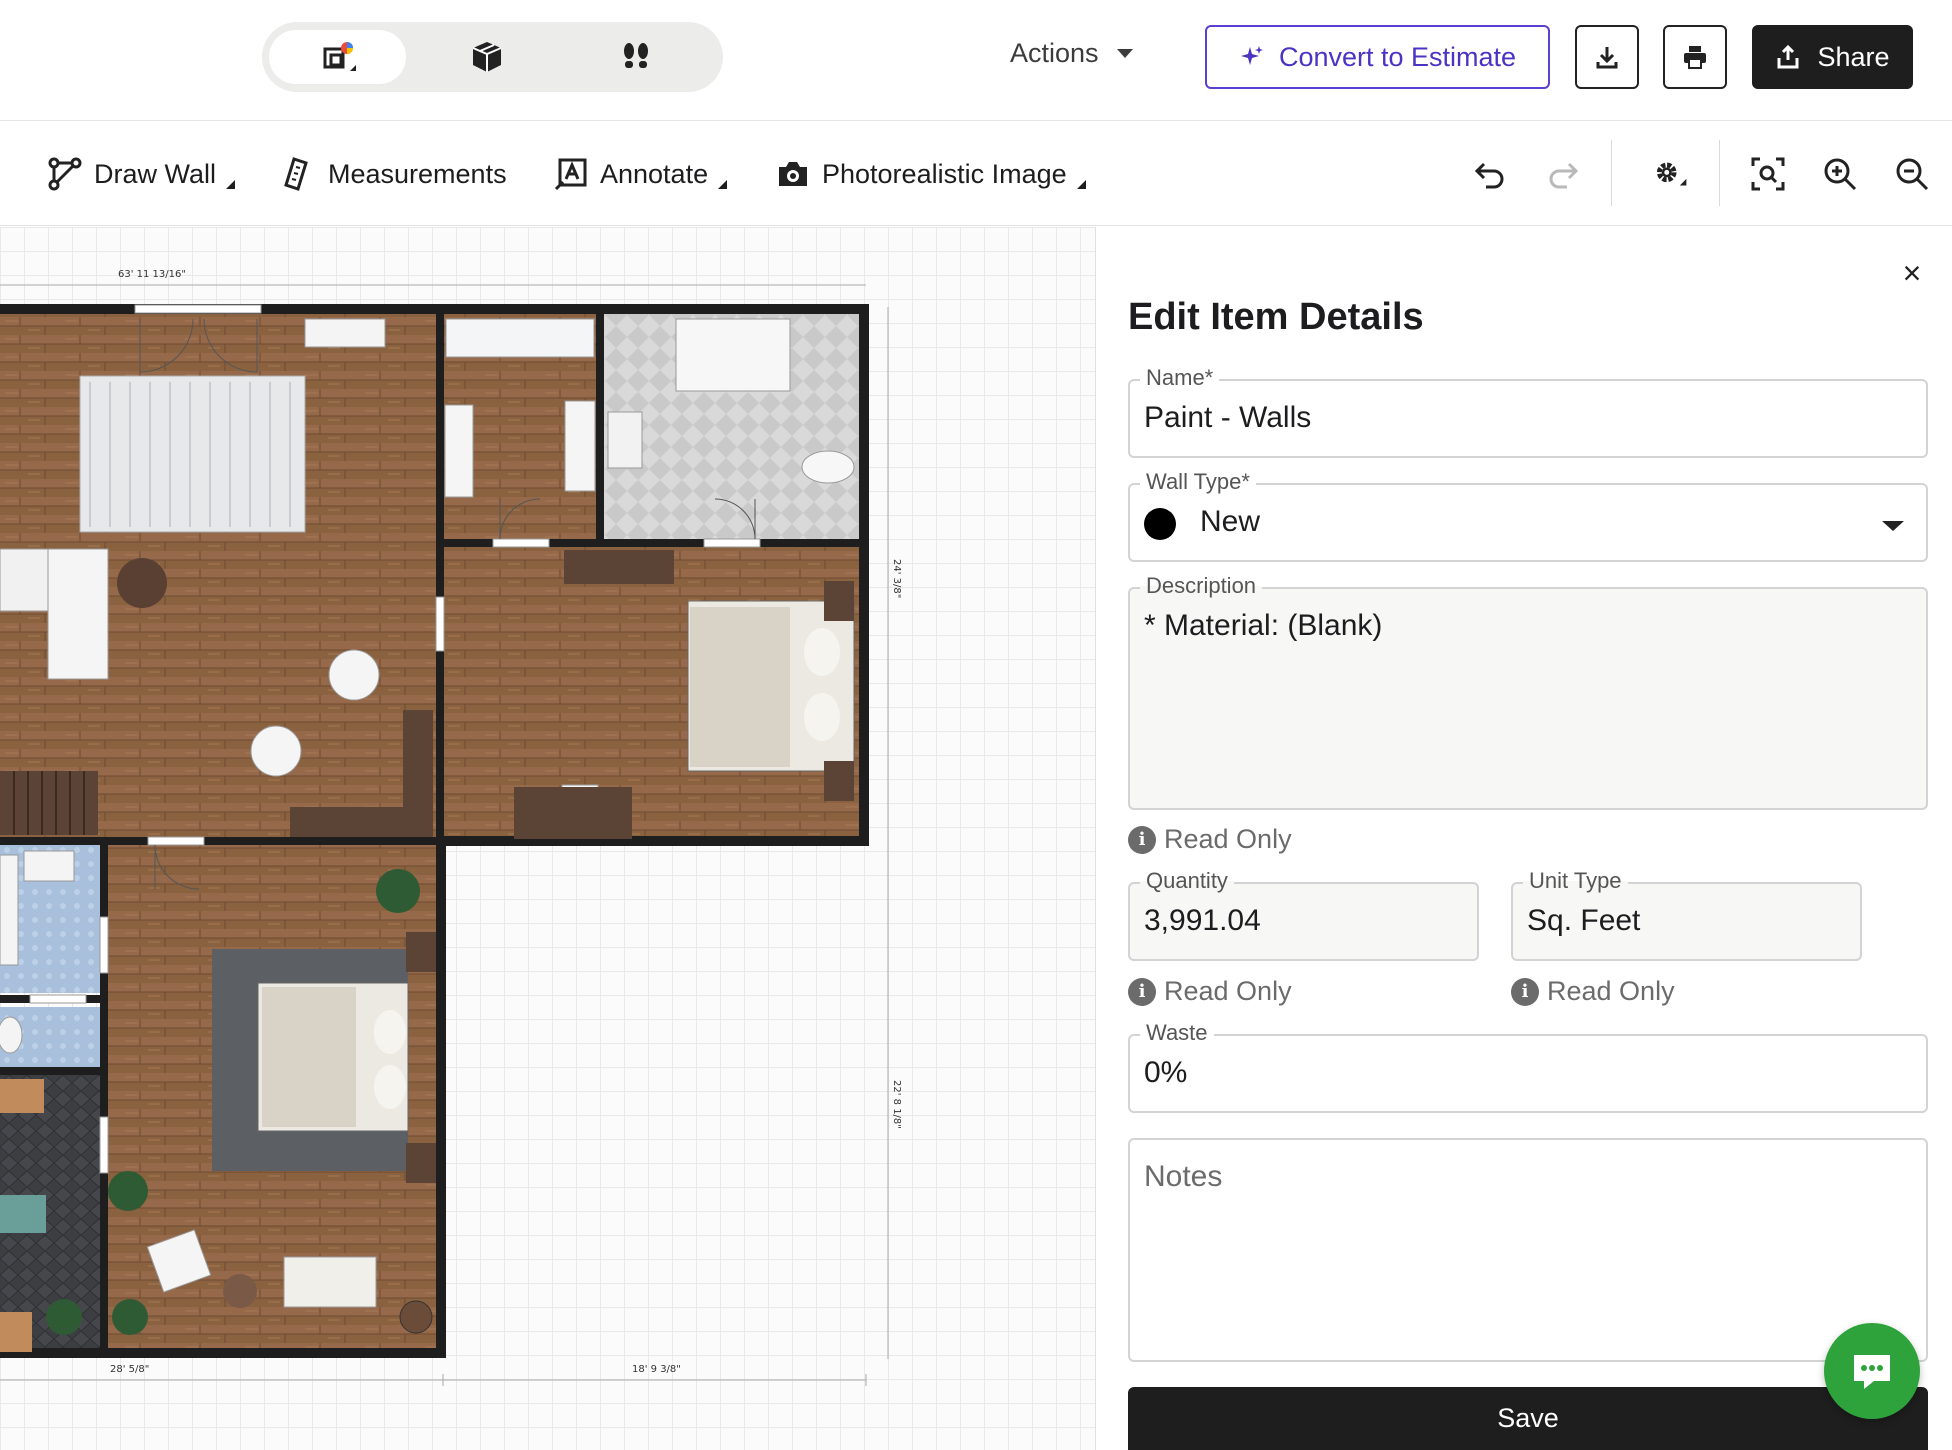 The image size is (1952, 1450). I want to click on dimension-bottom-left: 28' 5/8", so click(130, 1369).